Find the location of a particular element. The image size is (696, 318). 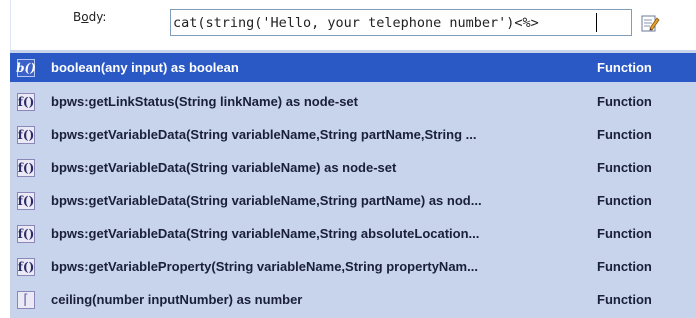

builtin-function-icon: b() is located at coordinates (26, 67).